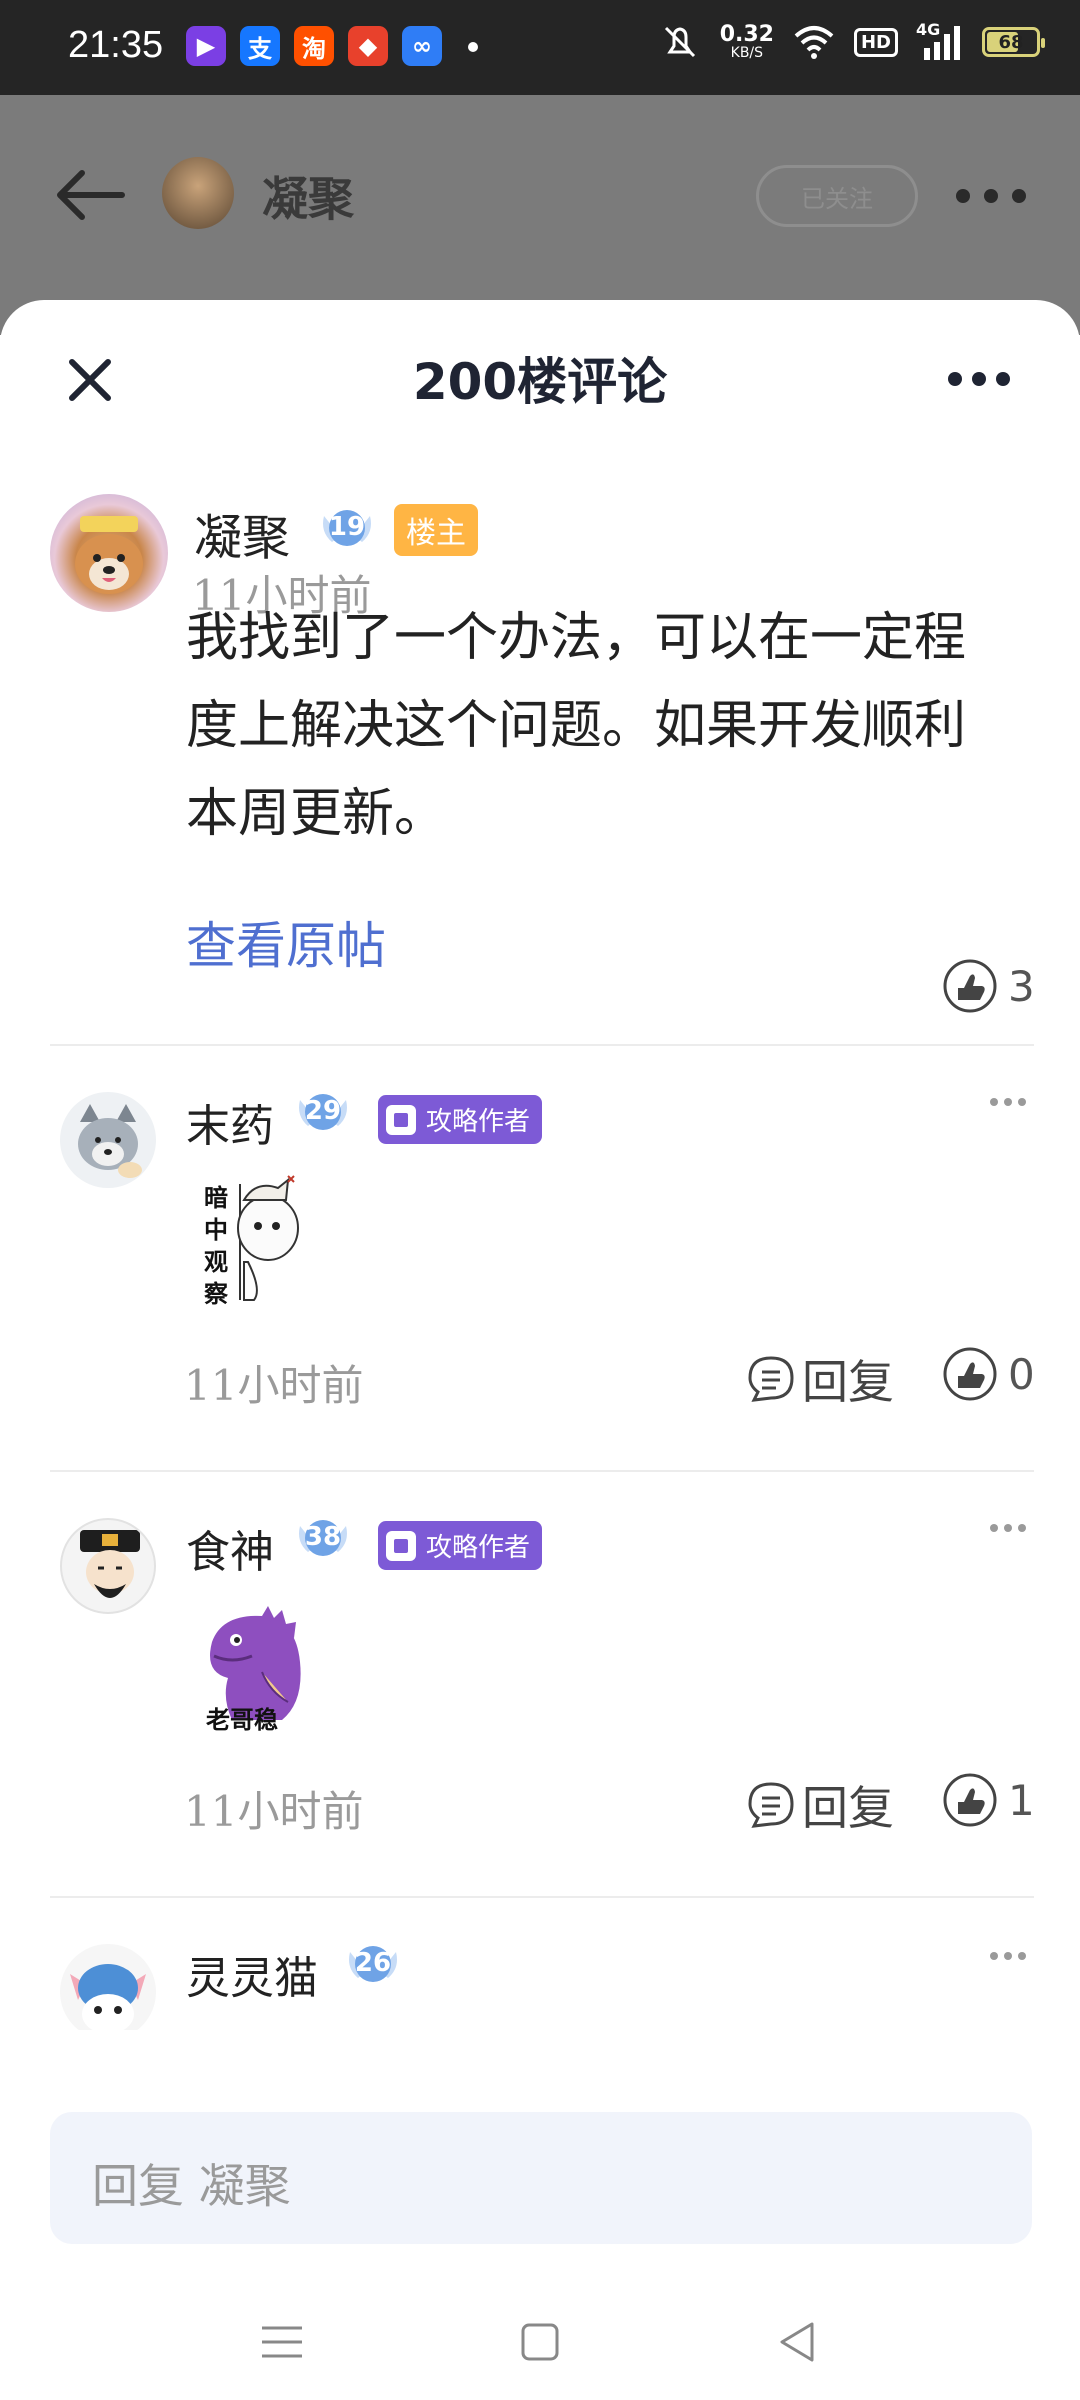  I want to click on sheet-more-icon, so click(979, 379).